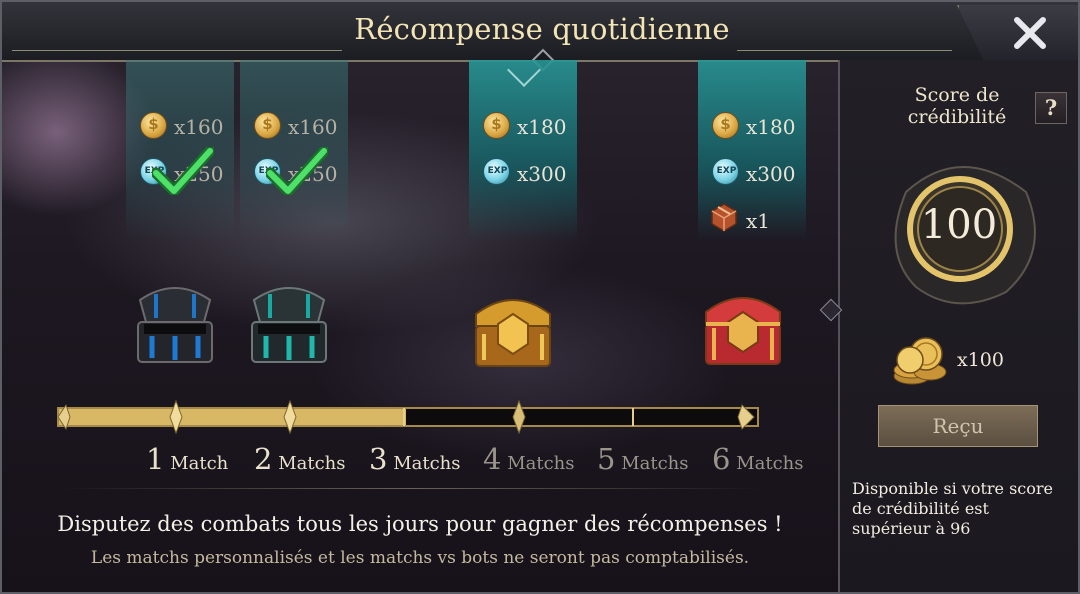  What do you see at coordinates (513, 333) in the screenshot?
I see `gold-chest-icon` at bounding box center [513, 333].